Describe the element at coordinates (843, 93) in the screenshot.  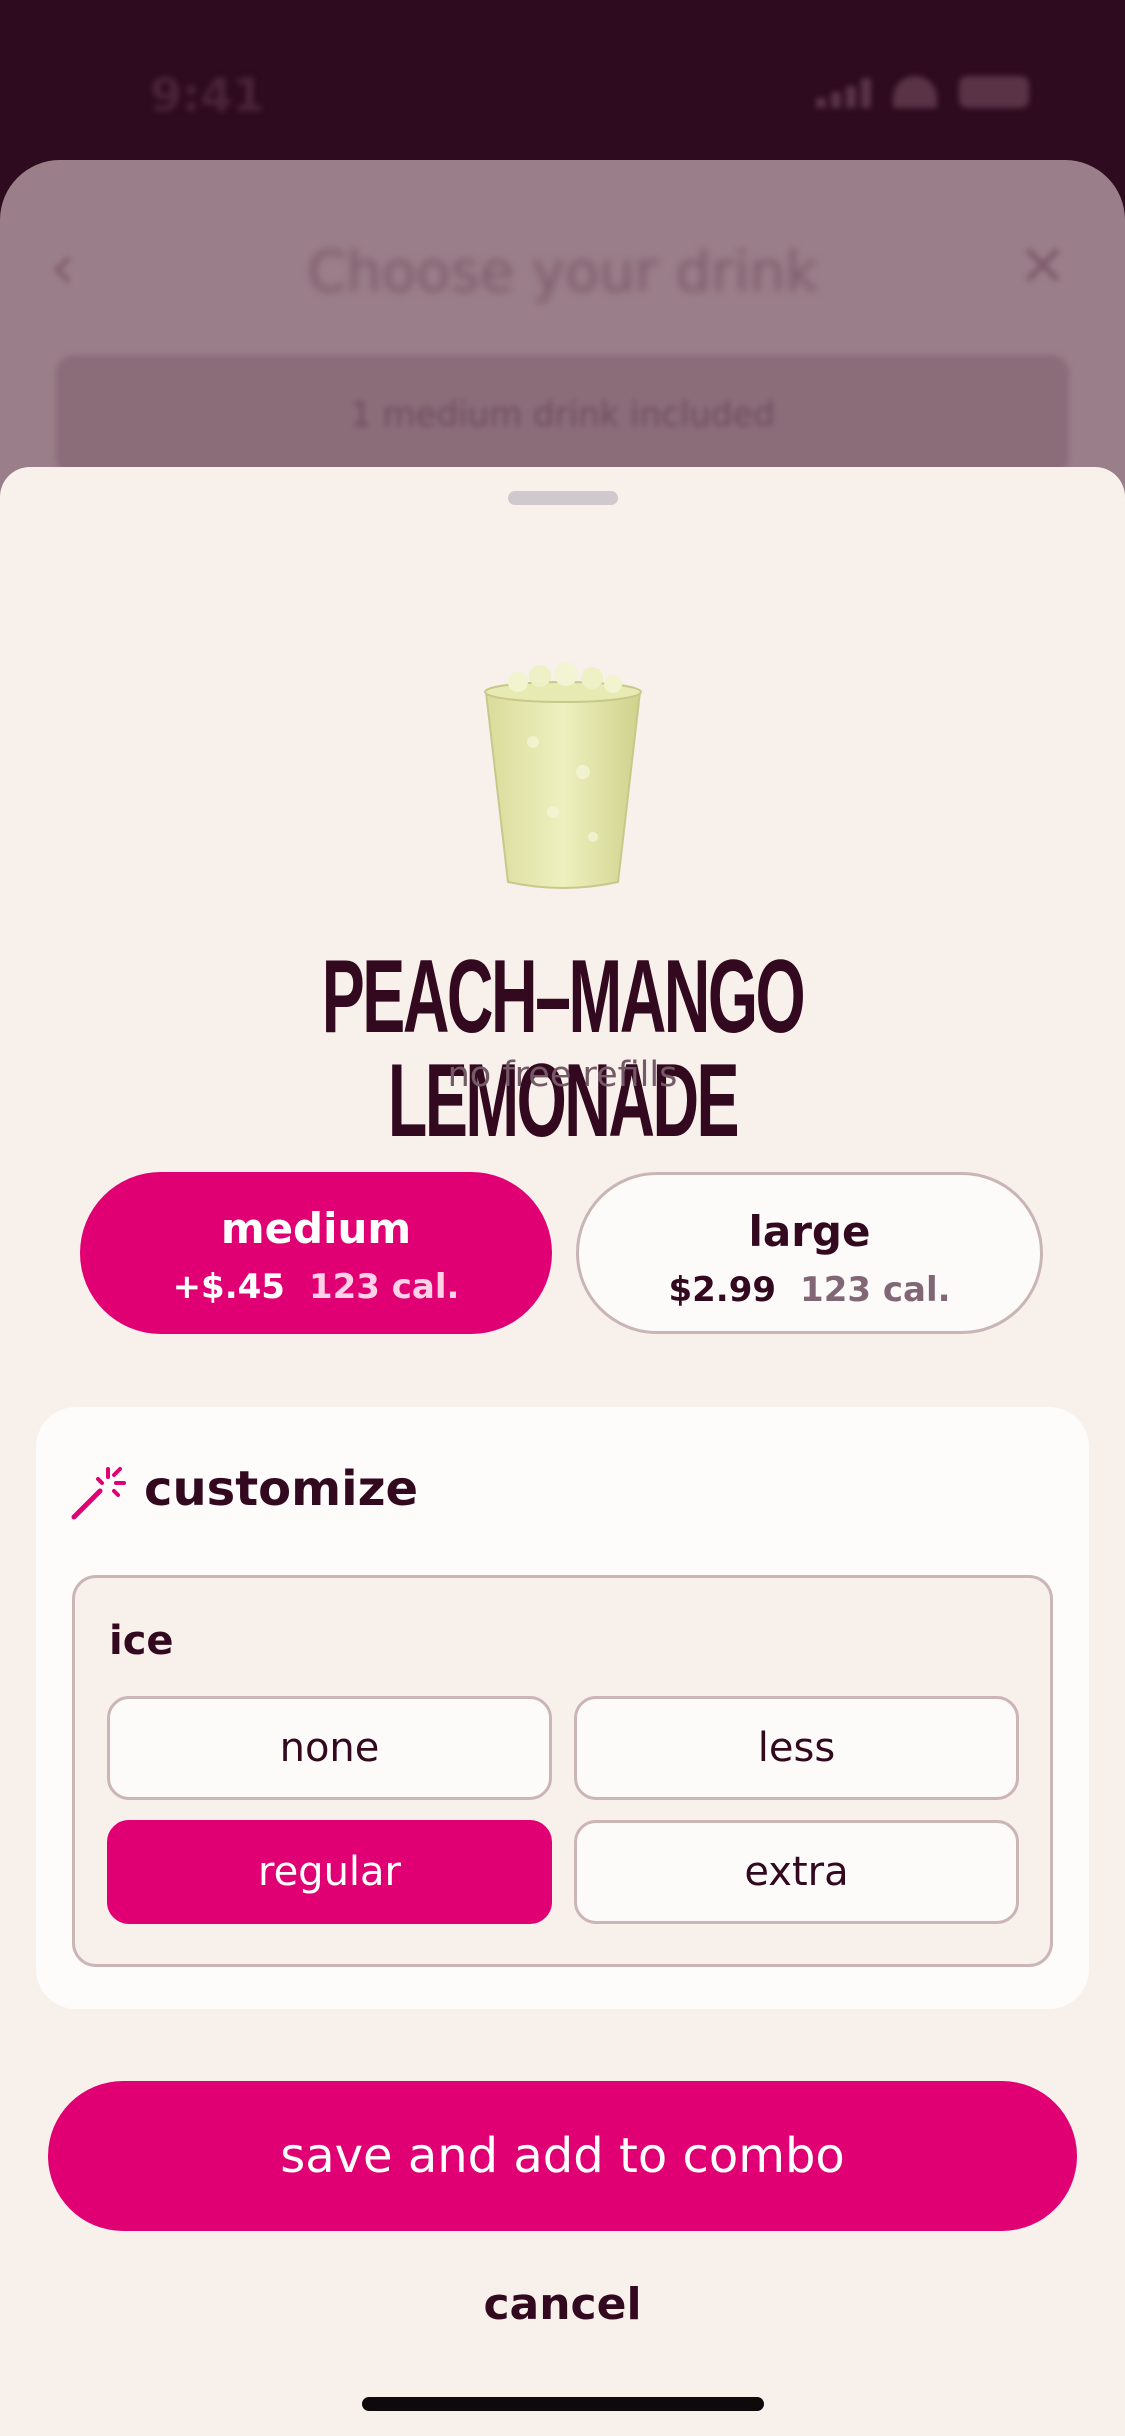
I see `cellular-signal-icon` at that location.